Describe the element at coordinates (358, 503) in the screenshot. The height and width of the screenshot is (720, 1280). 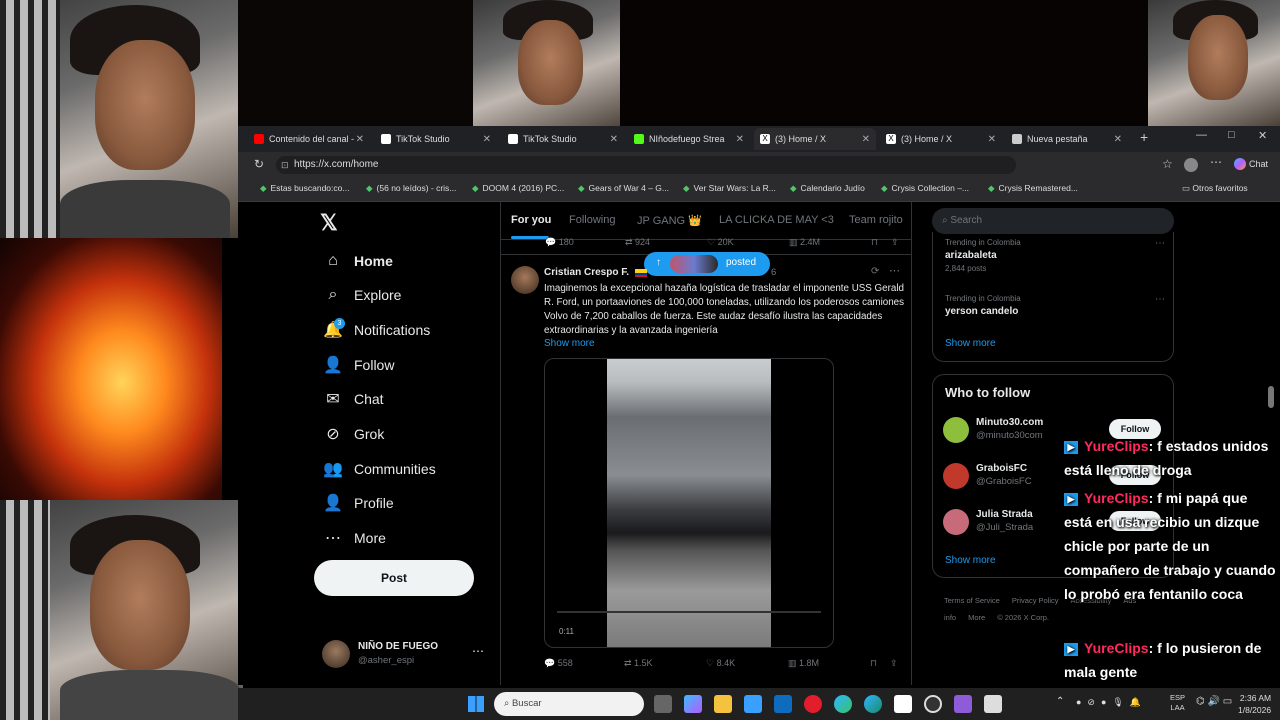
I see `nav-profile: 👤 Profile` at that location.